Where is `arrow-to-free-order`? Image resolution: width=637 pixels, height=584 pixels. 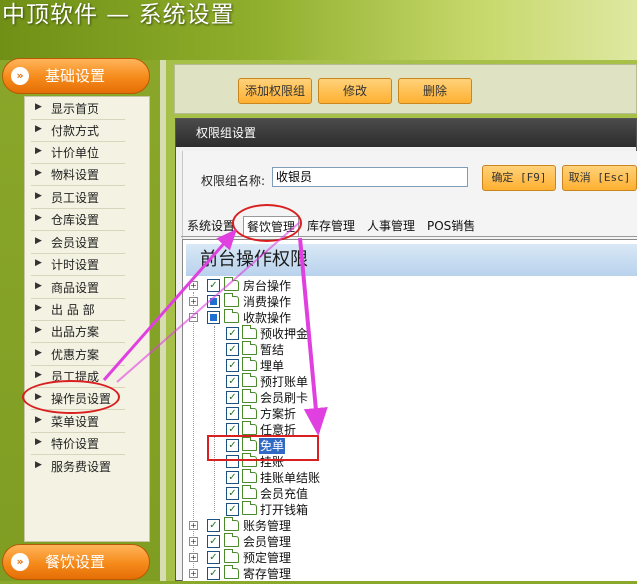 arrow-to-free-order is located at coordinates (313, 336).